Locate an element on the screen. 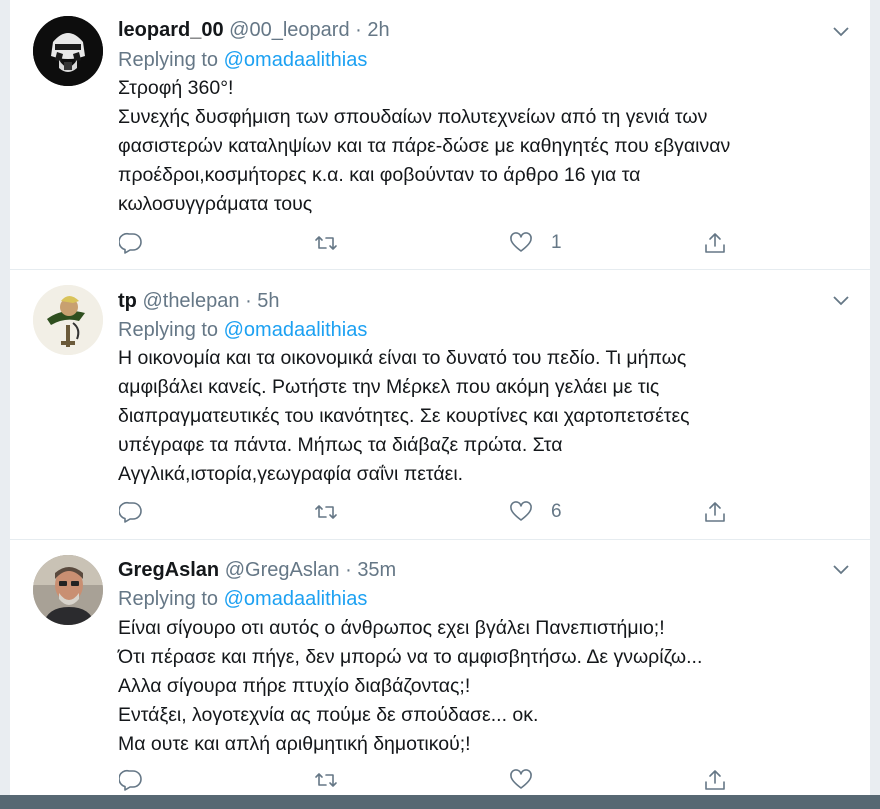 The height and width of the screenshot is (809, 880). replying-to: Replying to @omadaalithias is located at coordinates (242, 599).